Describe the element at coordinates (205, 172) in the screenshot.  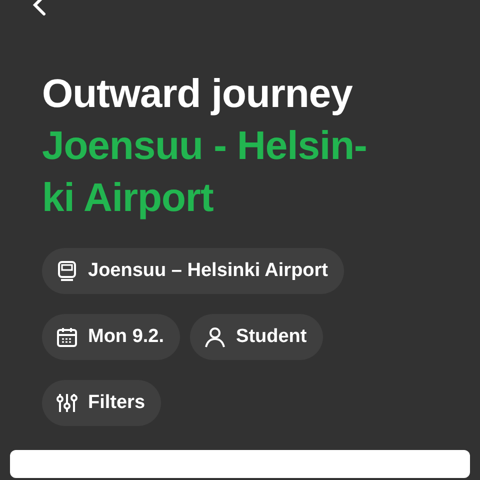
I see `route-heading: Joensuu - Helsin-ki Airport` at that location.